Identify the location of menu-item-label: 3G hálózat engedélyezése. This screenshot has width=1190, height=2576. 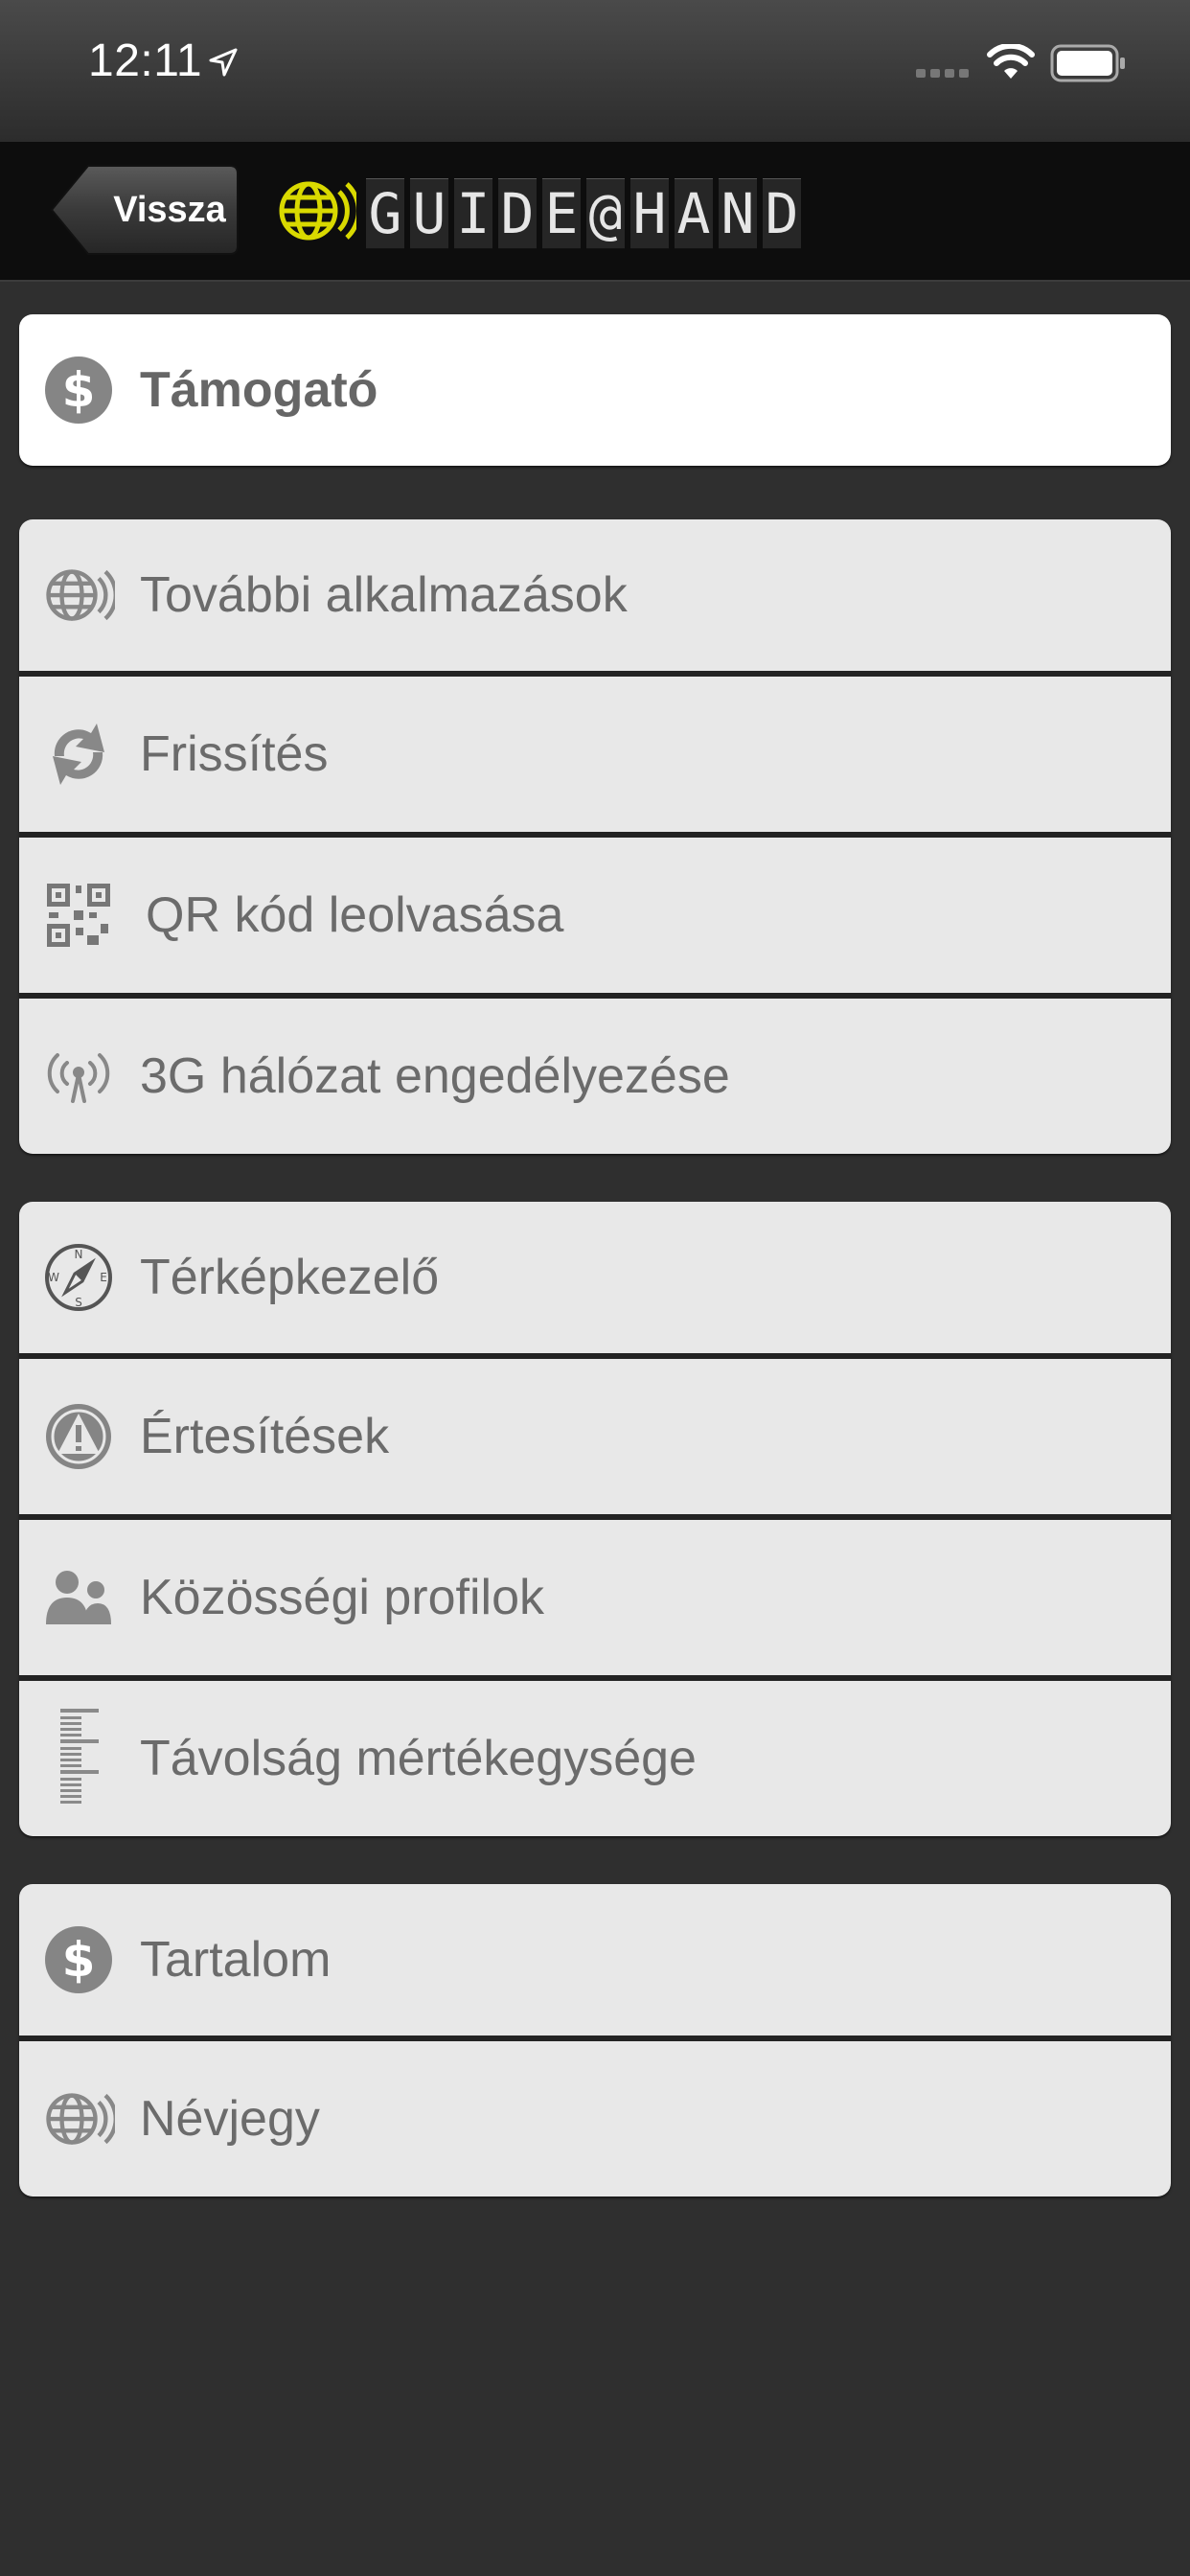
(435, 1076).